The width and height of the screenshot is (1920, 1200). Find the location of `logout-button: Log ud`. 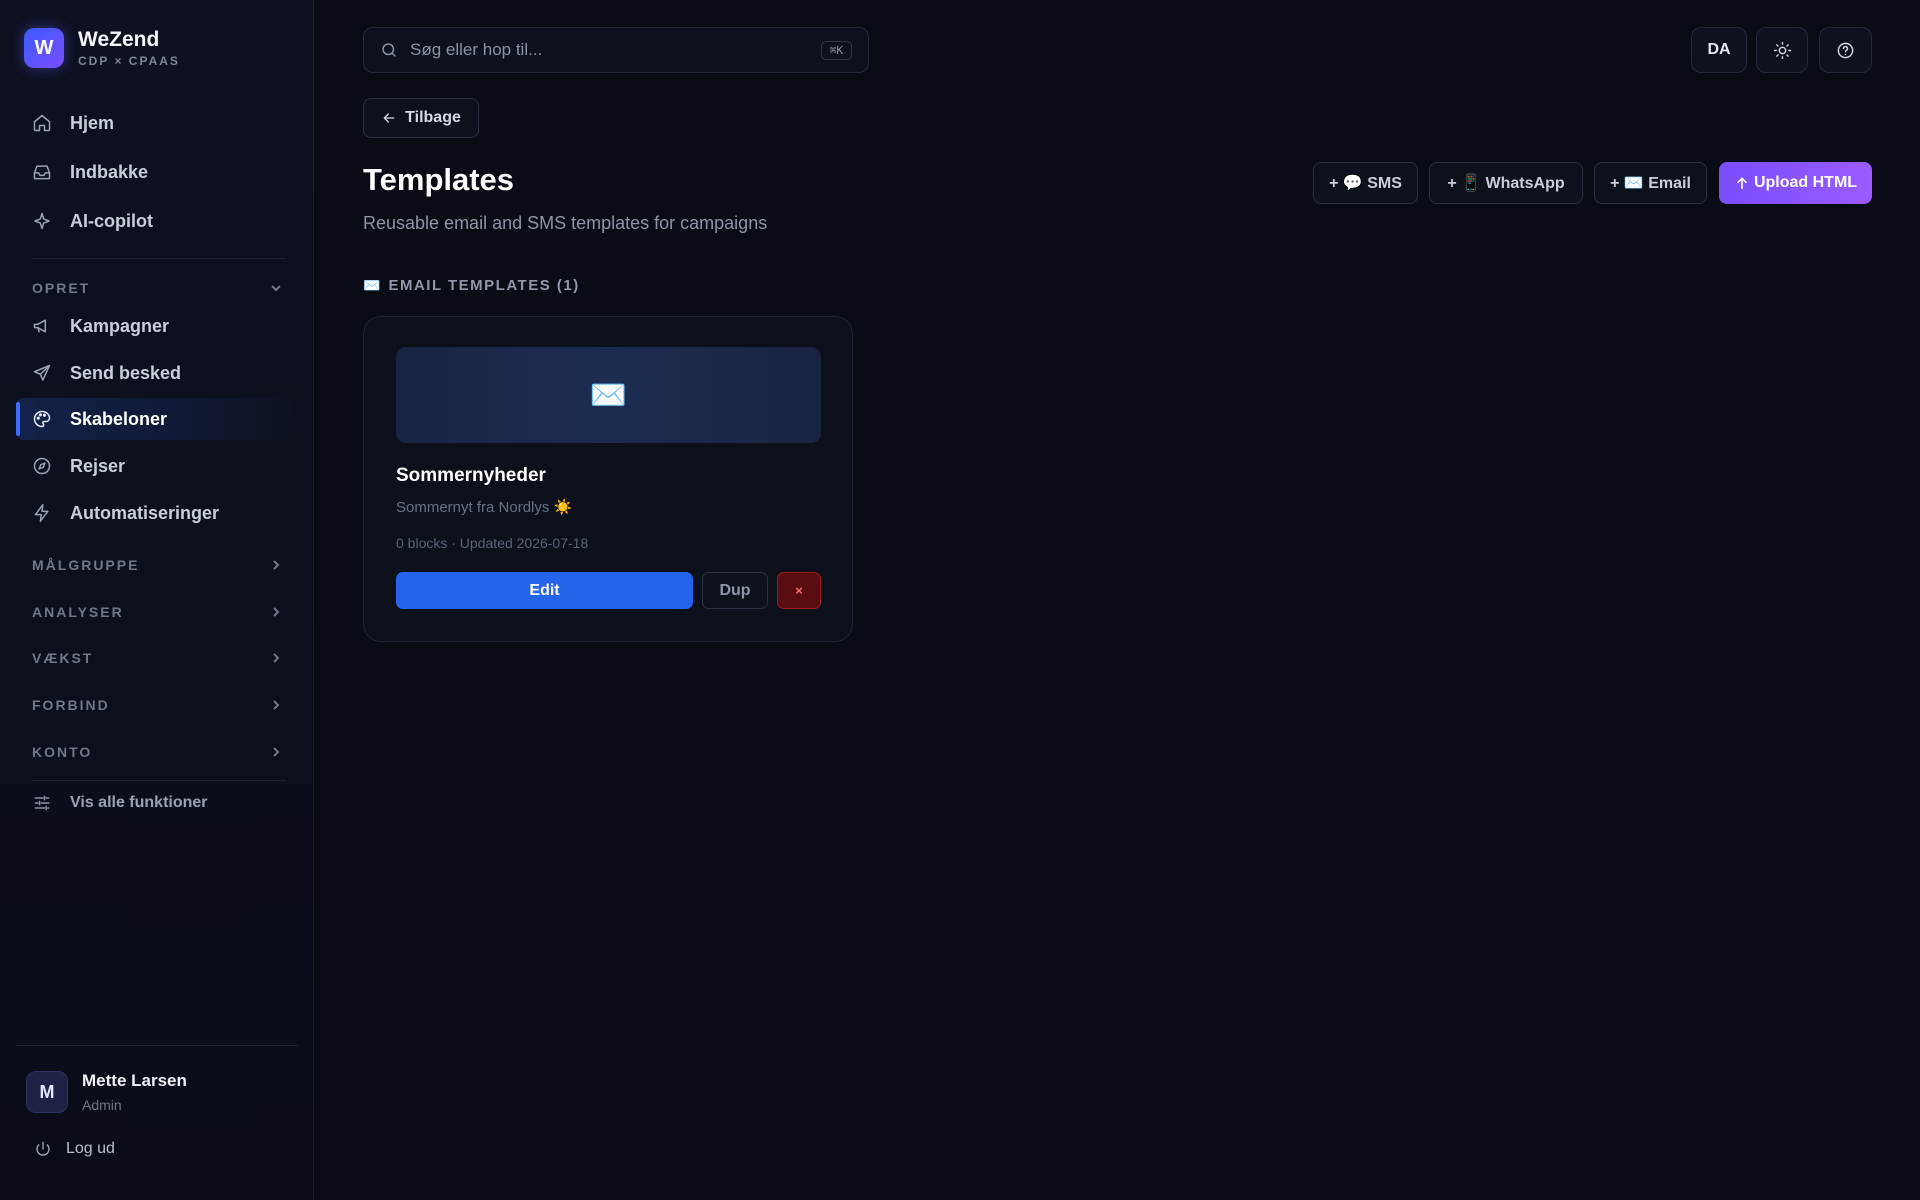

logout-button: Log ud is located at coordinates (74, 1149).